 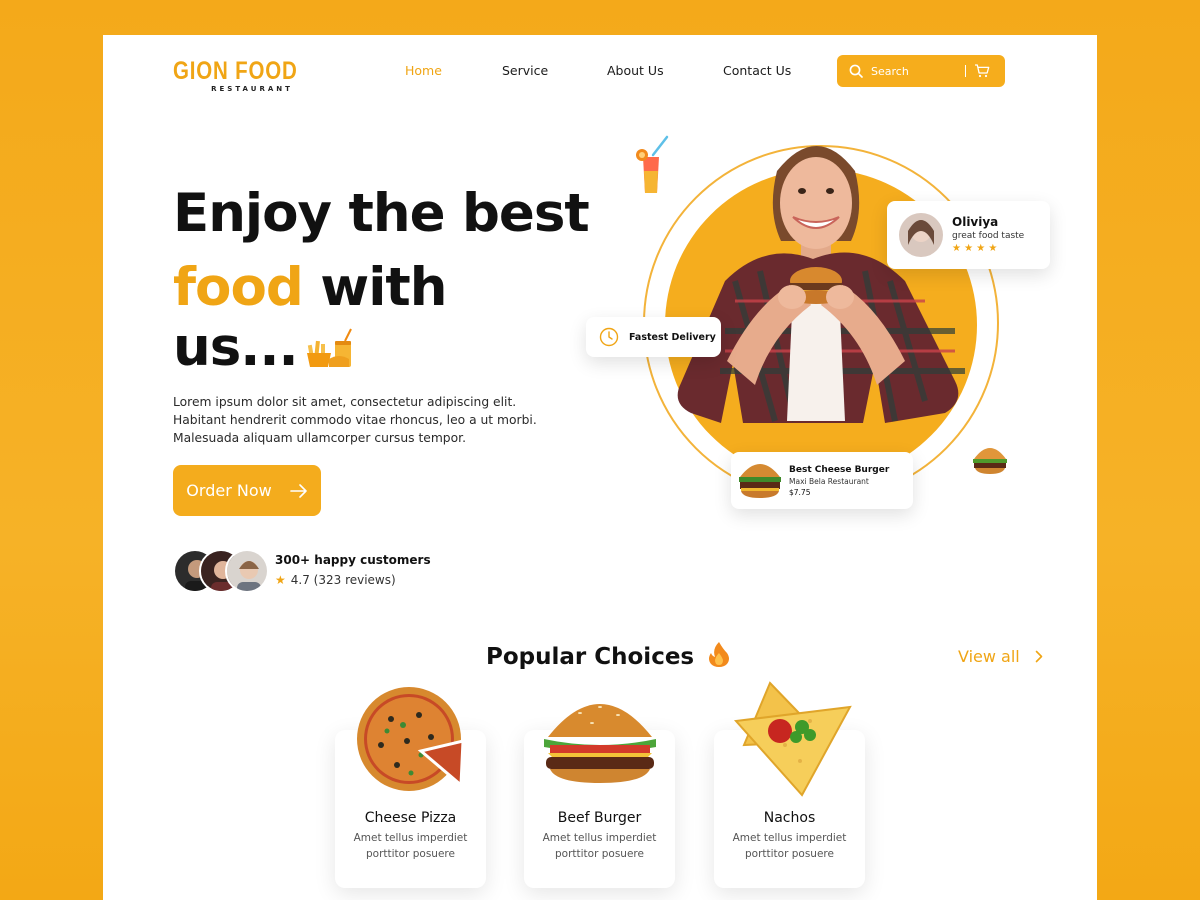 What do you see at coordinates (672, 337) in the screenshot?
I see `delivery-label: Fastest Delivery` at bounding box center [672, 337].